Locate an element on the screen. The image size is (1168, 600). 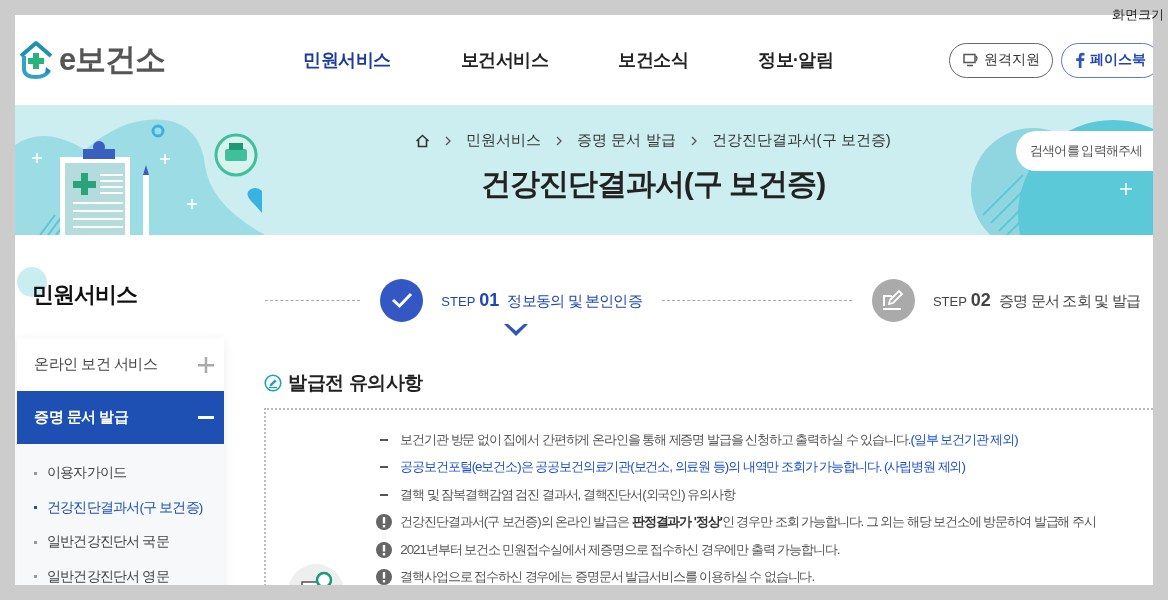
page-title: 건강진단결과서(구 보건증) is located at coordinates (653, 184).